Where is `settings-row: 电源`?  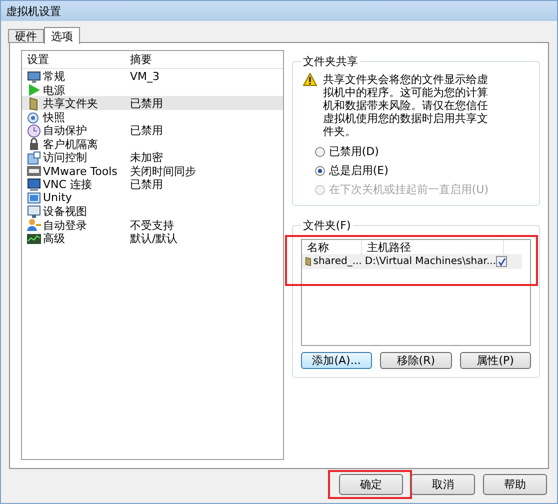 settings-row: 电源 is located at coordinates (152, 89).